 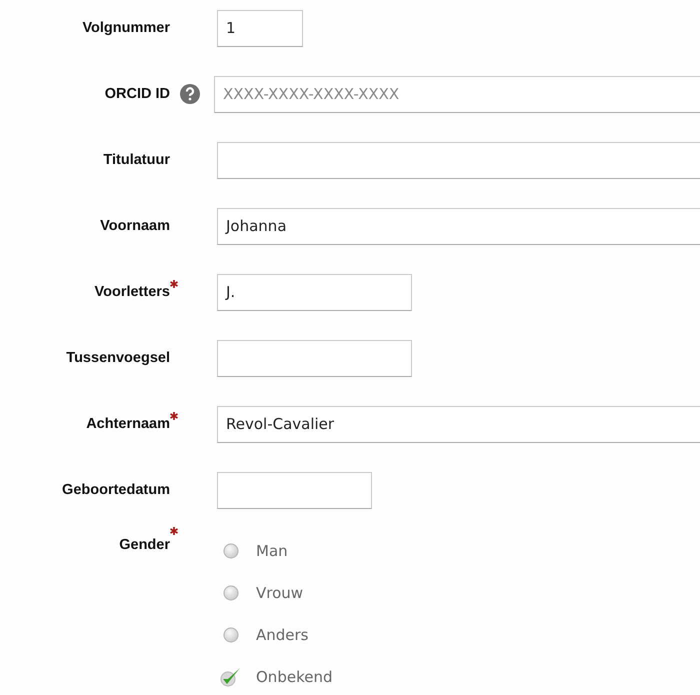 I want to click on check-icon, so click(x=231, y=677).